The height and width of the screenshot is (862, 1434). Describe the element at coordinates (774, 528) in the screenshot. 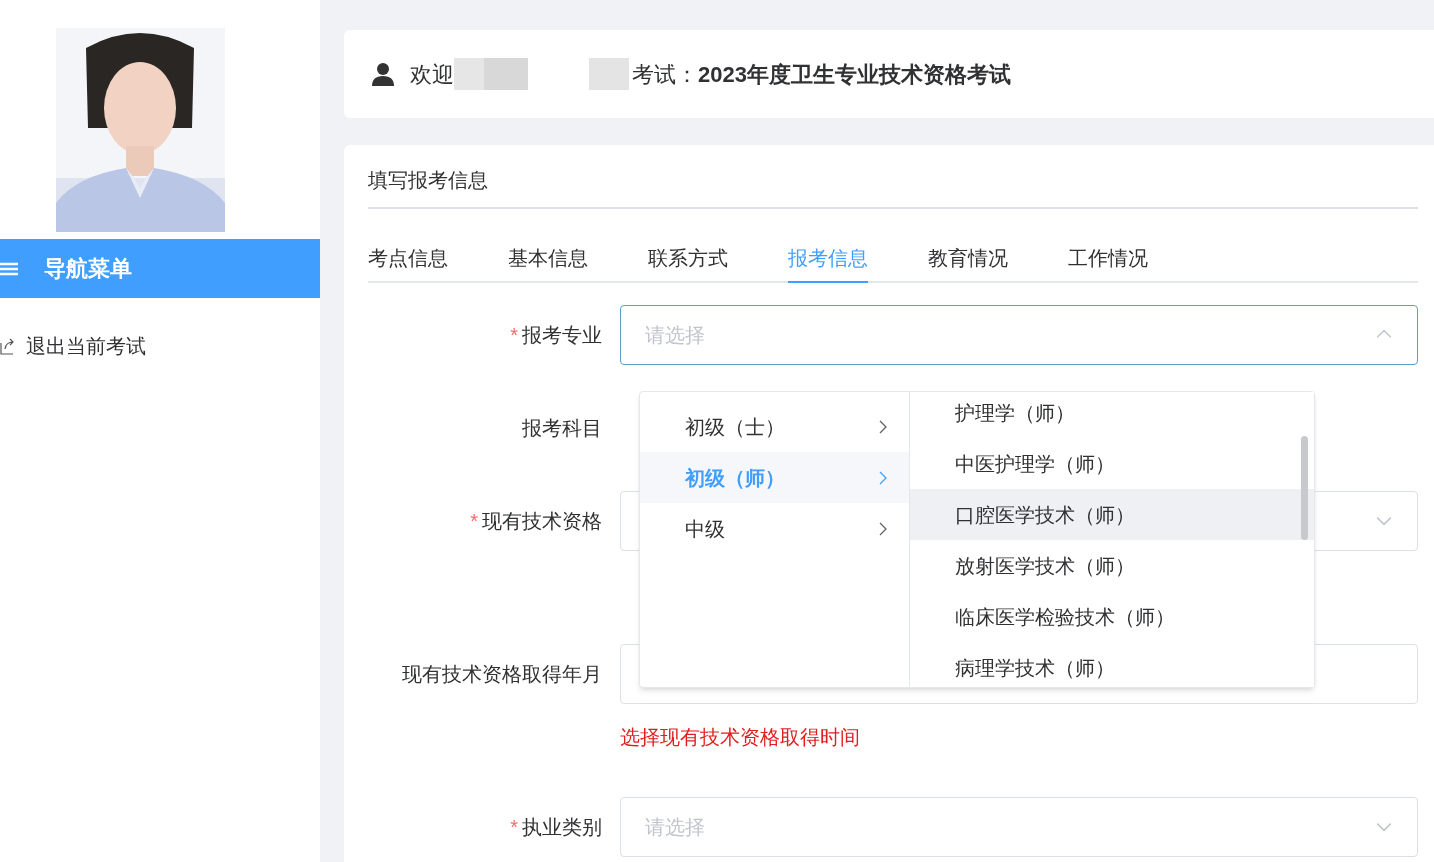

I see `cascader-item: 中级` at that location.